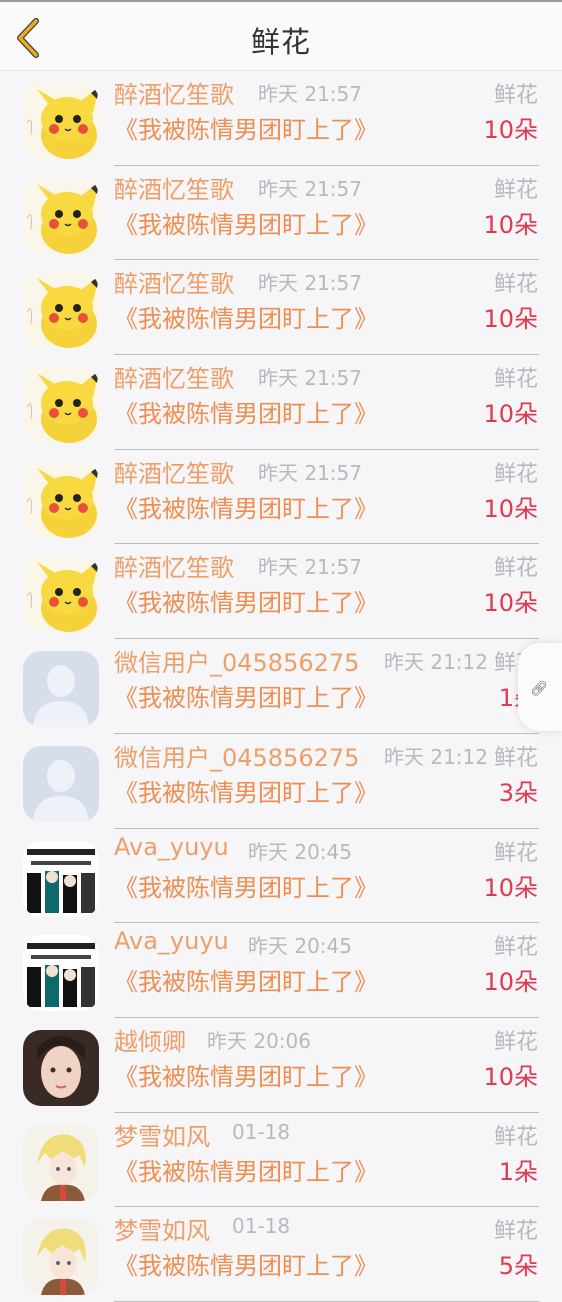  Describe the element at coordinates (518, 1171) in the screenshot. I see `gift-count: 1朵` at that location.